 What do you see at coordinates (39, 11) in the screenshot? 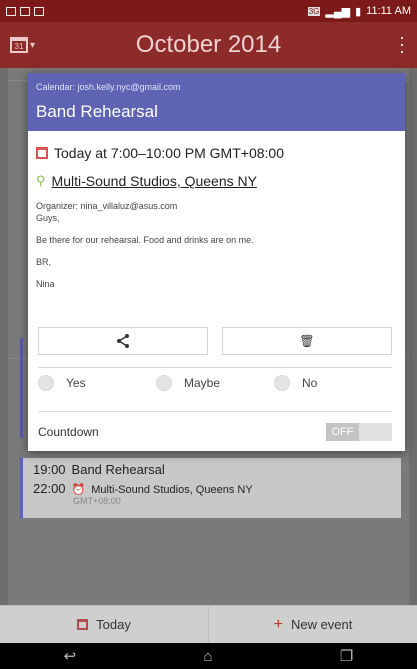
I see `download-icon` at bounding box center [39, 11].